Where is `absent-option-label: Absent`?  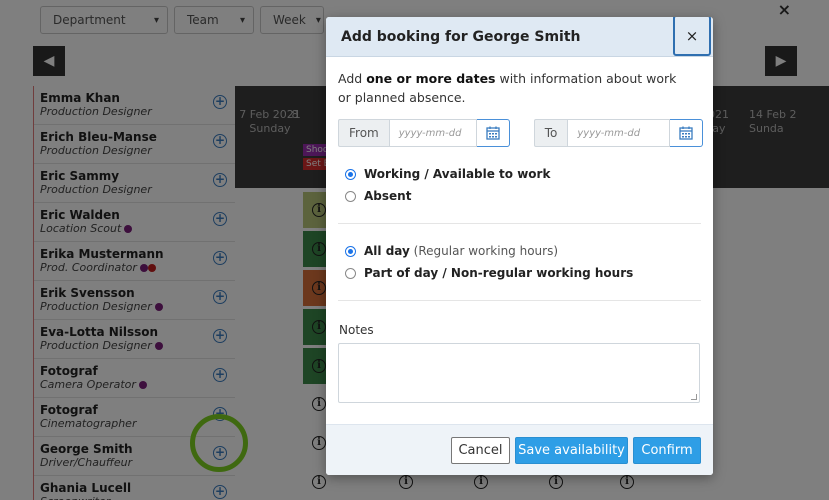 absent-option-label: Absent is located at coordinates (387, 196).